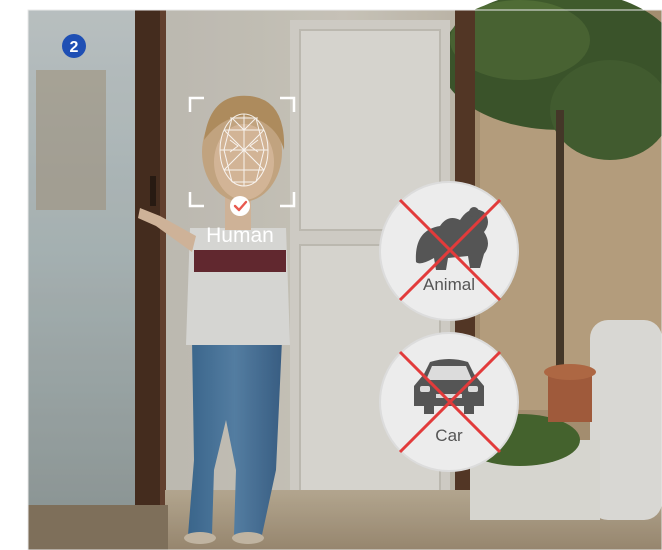  What do you see at coordinates (74, 47) in the screenshot?
I see `step-number-text: 2` at bounding box center [74, 47].